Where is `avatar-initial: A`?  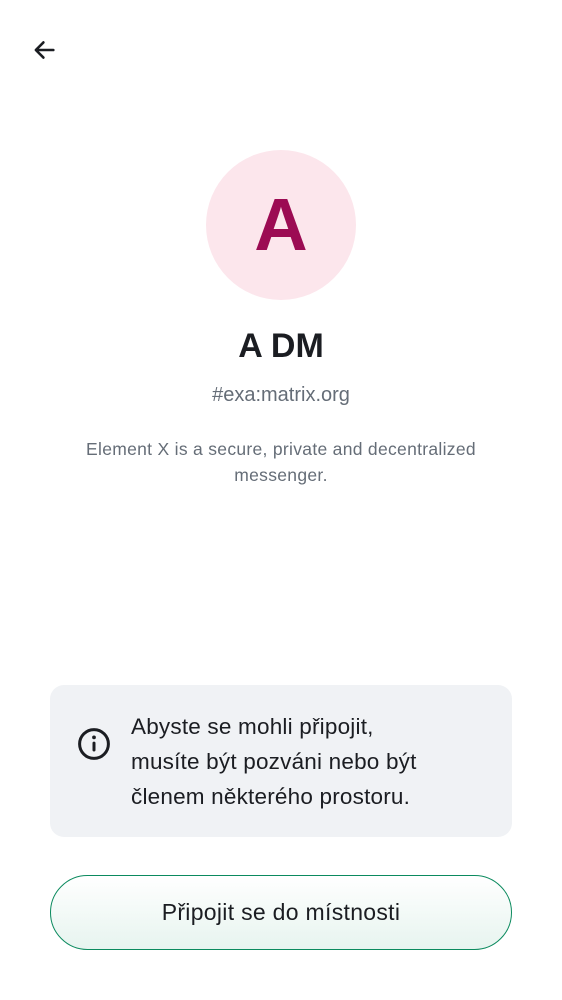 avatar-initial: A is located at coordinates (281, 224).